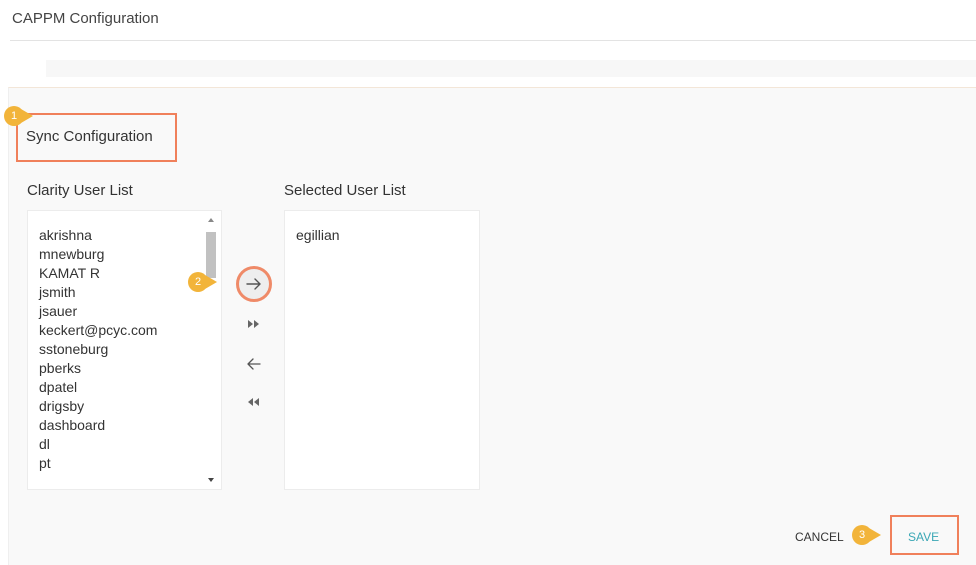 This screenshot has height=565, width=976. Describe the element at coordinates (130, 349) in the screenshot. I see `list-item: sstoneburg` at that location.